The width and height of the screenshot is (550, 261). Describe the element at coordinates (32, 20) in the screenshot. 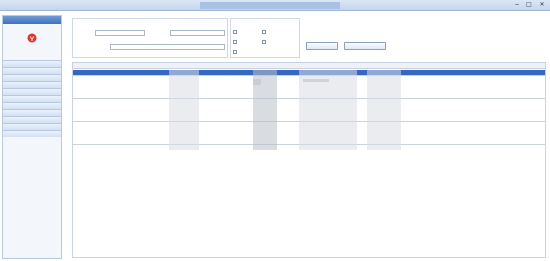

I see `sidebar-header` at that location.